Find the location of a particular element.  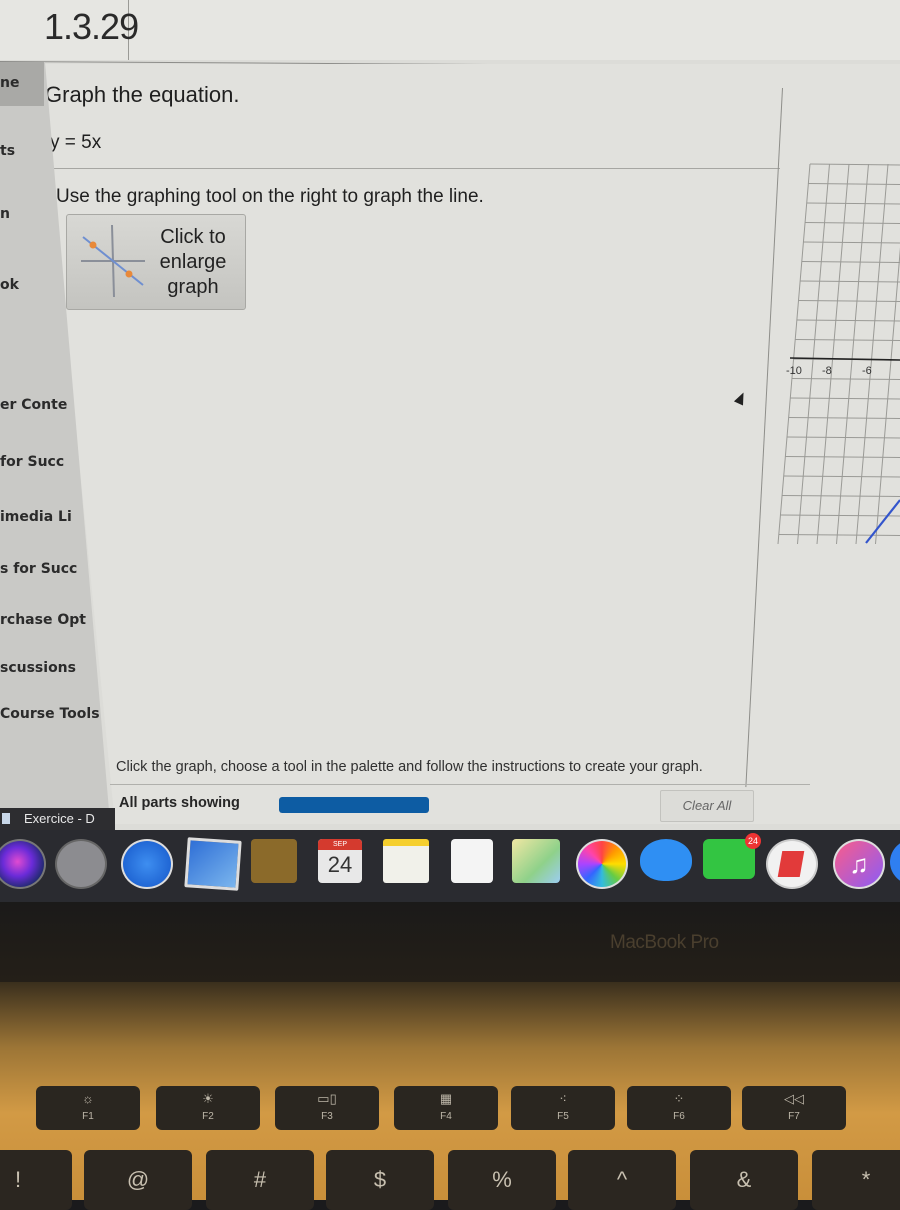

keyboard-light-down-icon: ⁖ is located at coordinates (563, 1099).